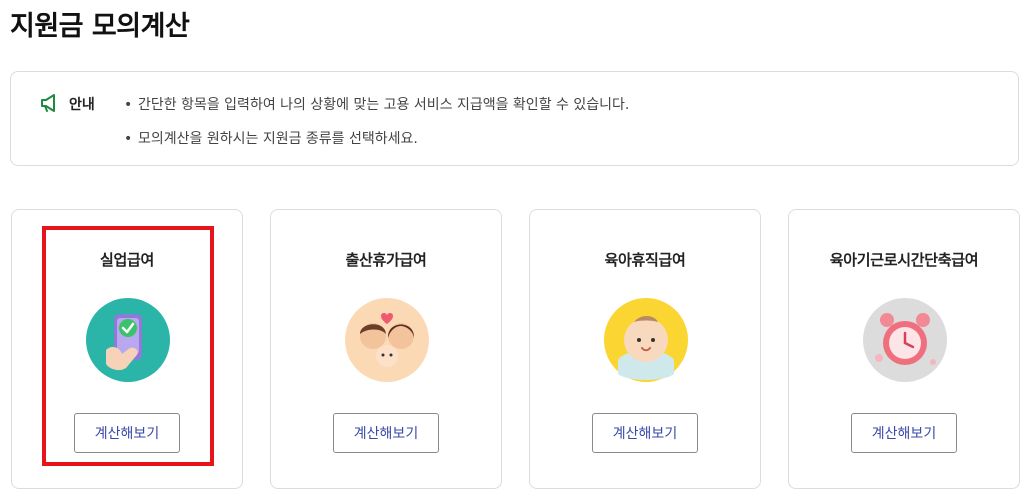 The width and height of the screenshot is (1031, 502). What do you see at coordinates (387, 340) in the screenshot?
I see `parents-baby-icon` at bounding box center [387, 340].